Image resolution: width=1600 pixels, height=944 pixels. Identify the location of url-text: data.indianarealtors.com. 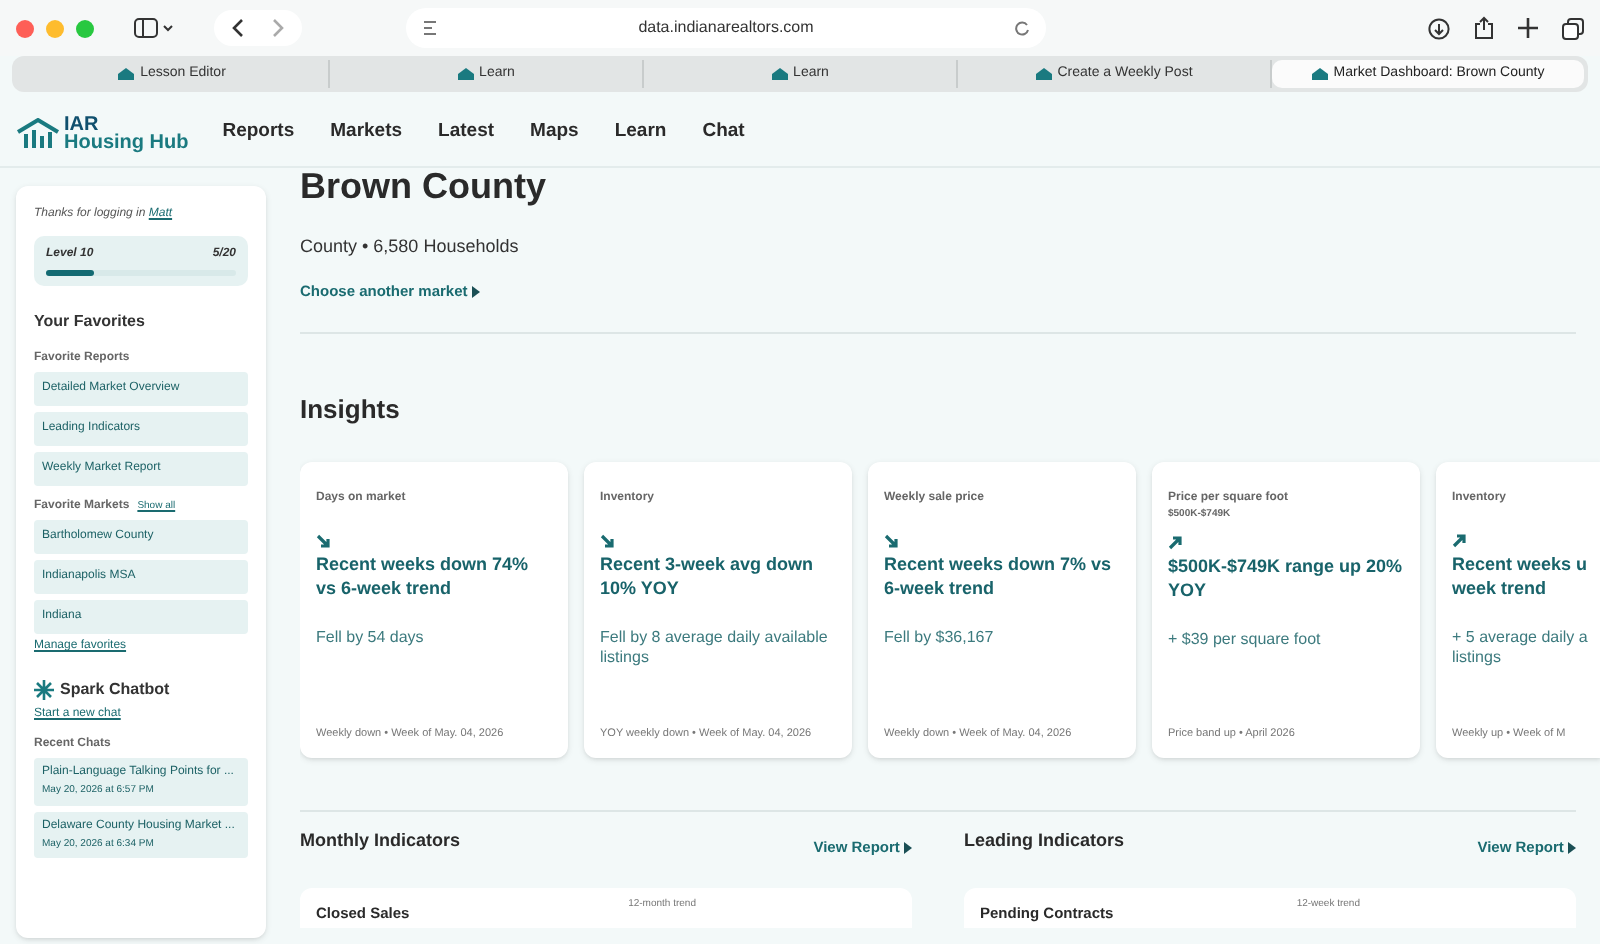
(726, 28).